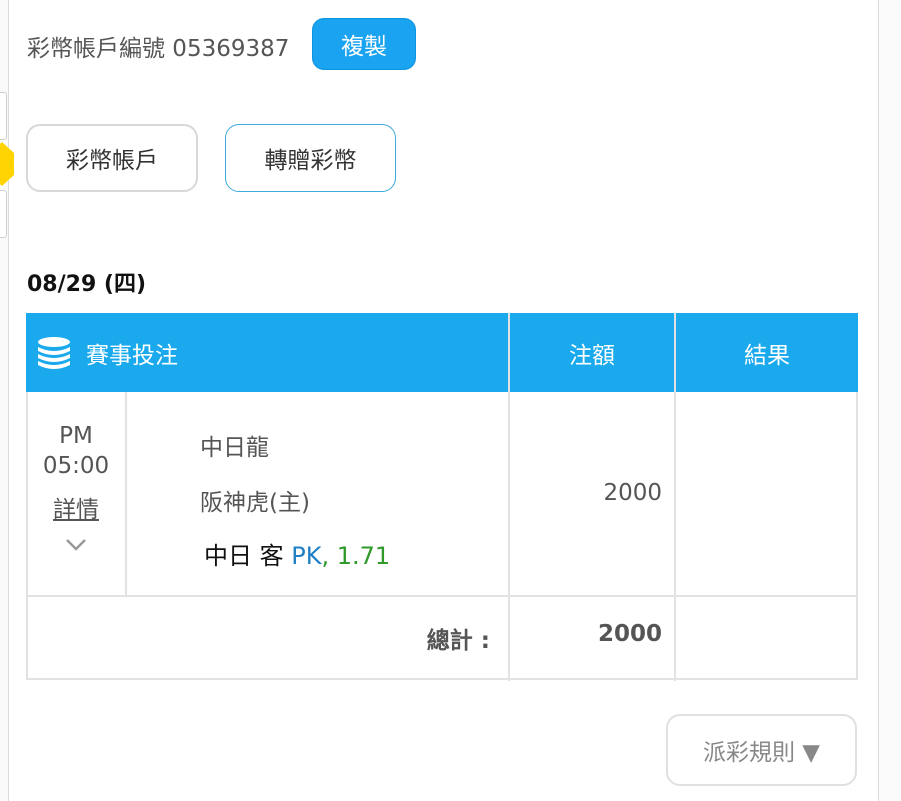  Describe the element at coordinates (255, 503) in the screenshot. I see `team-home: 阪神虎(主)` at that location.